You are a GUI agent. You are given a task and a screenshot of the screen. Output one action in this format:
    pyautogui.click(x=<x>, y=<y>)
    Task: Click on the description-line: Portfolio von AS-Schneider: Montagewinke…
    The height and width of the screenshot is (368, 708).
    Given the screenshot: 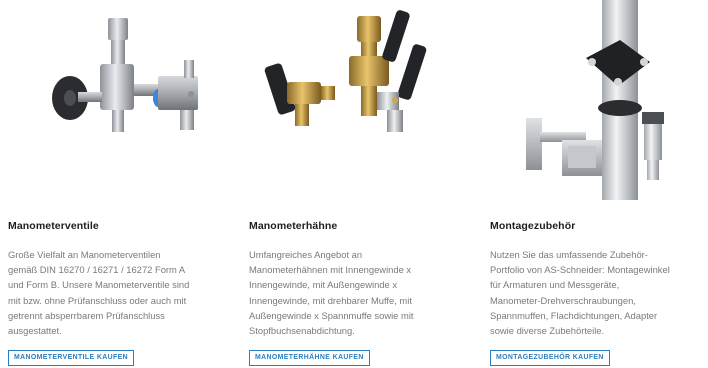 What is the action you would take?
    pyautogui.click(x=580, y=270)
    